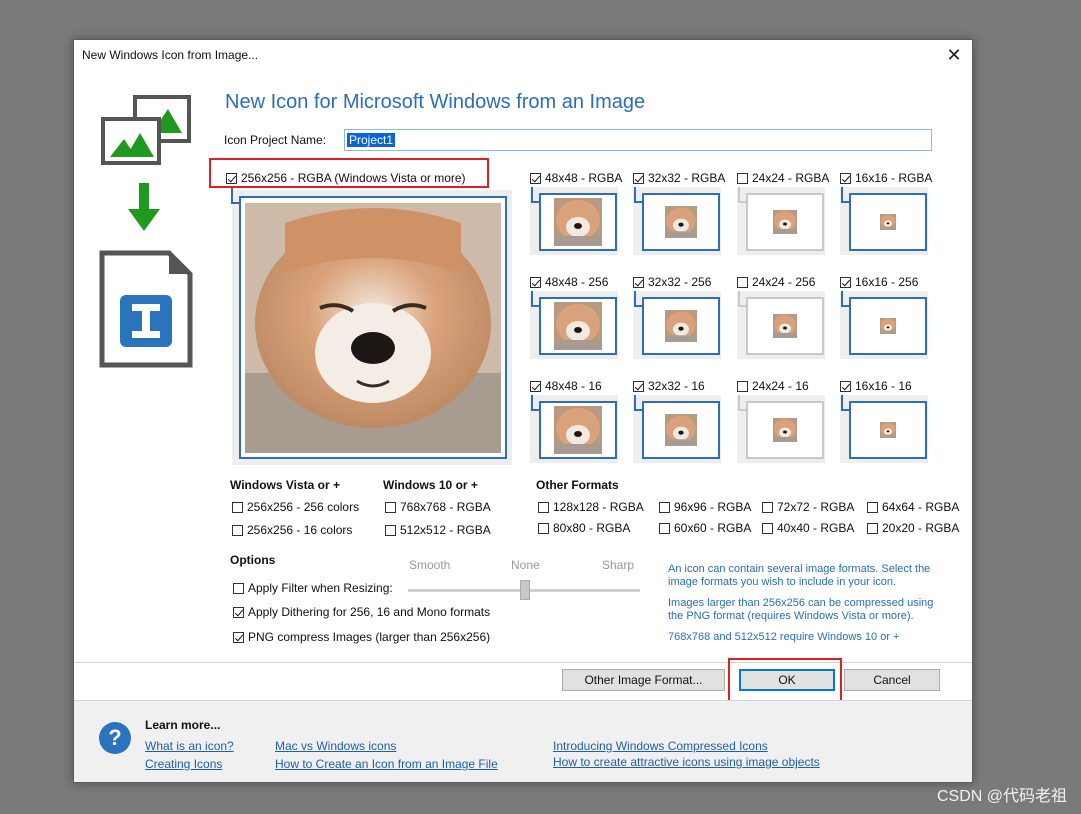 Image resolution: width=1081 pixels, height=814 pixels. I want to click on format-checkbox: 16x16 - RGBA, so click(886, 178).